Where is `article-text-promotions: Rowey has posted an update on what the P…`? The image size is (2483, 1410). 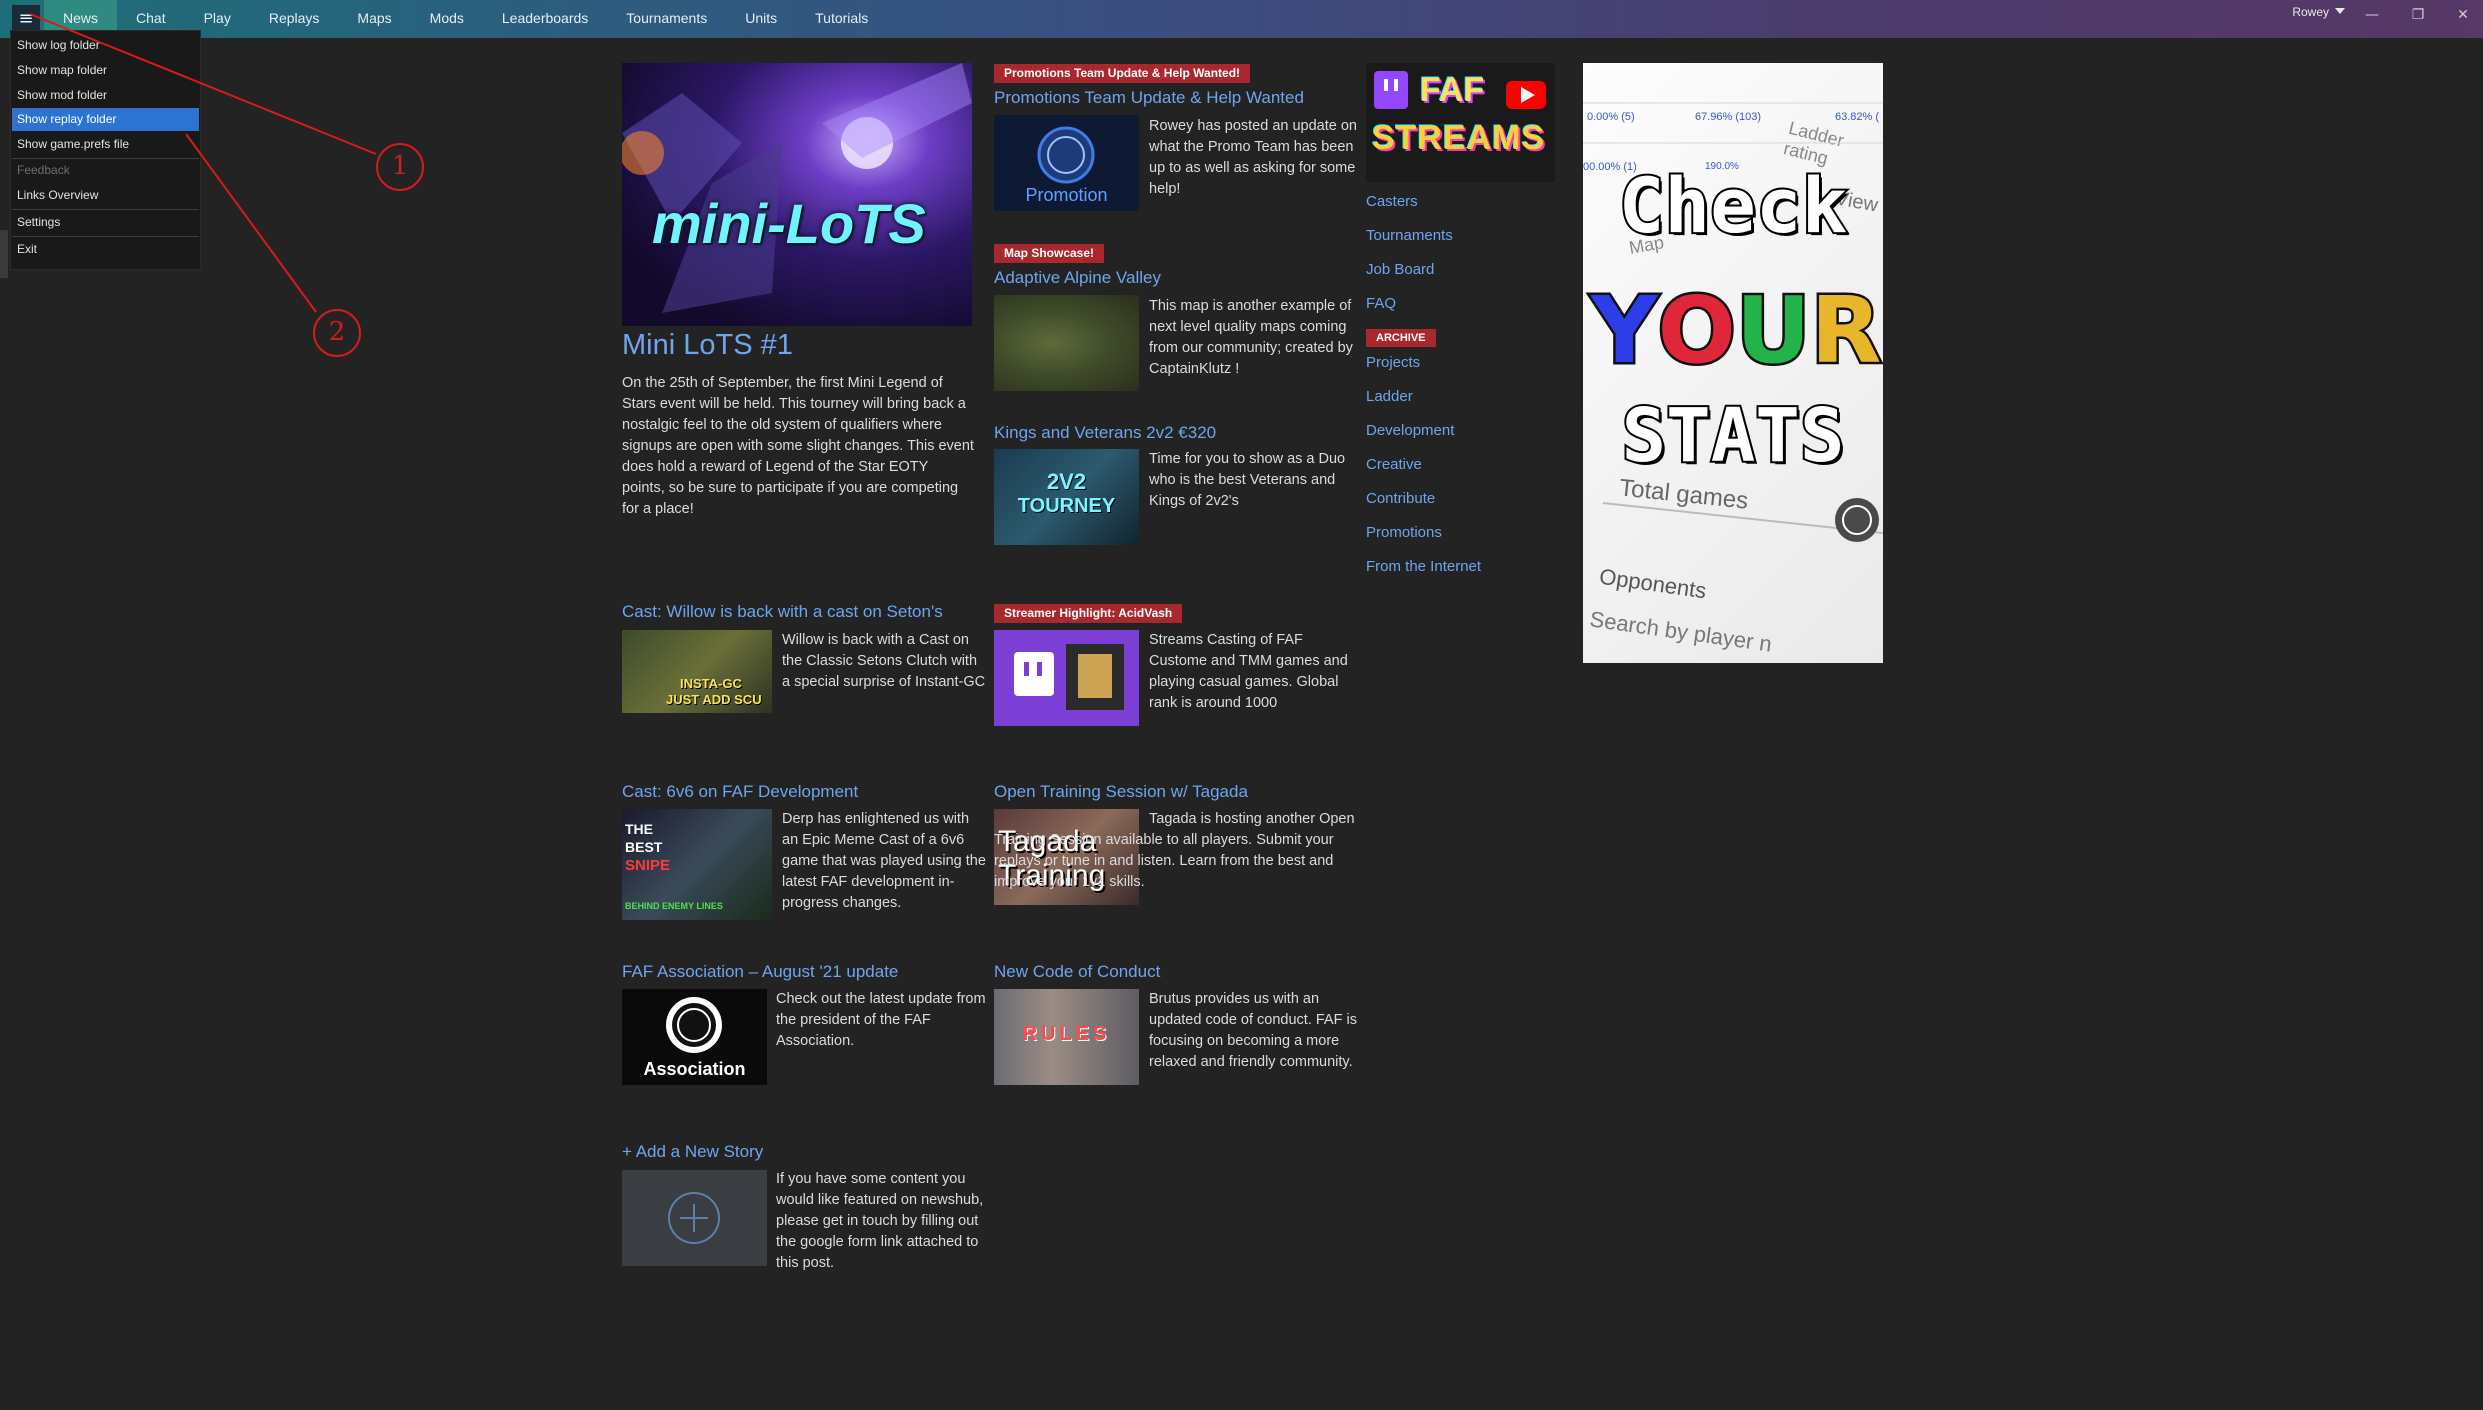 article-text-promotions: Rowey has posted an update on what the P… is located at coordinates (1253, 157).